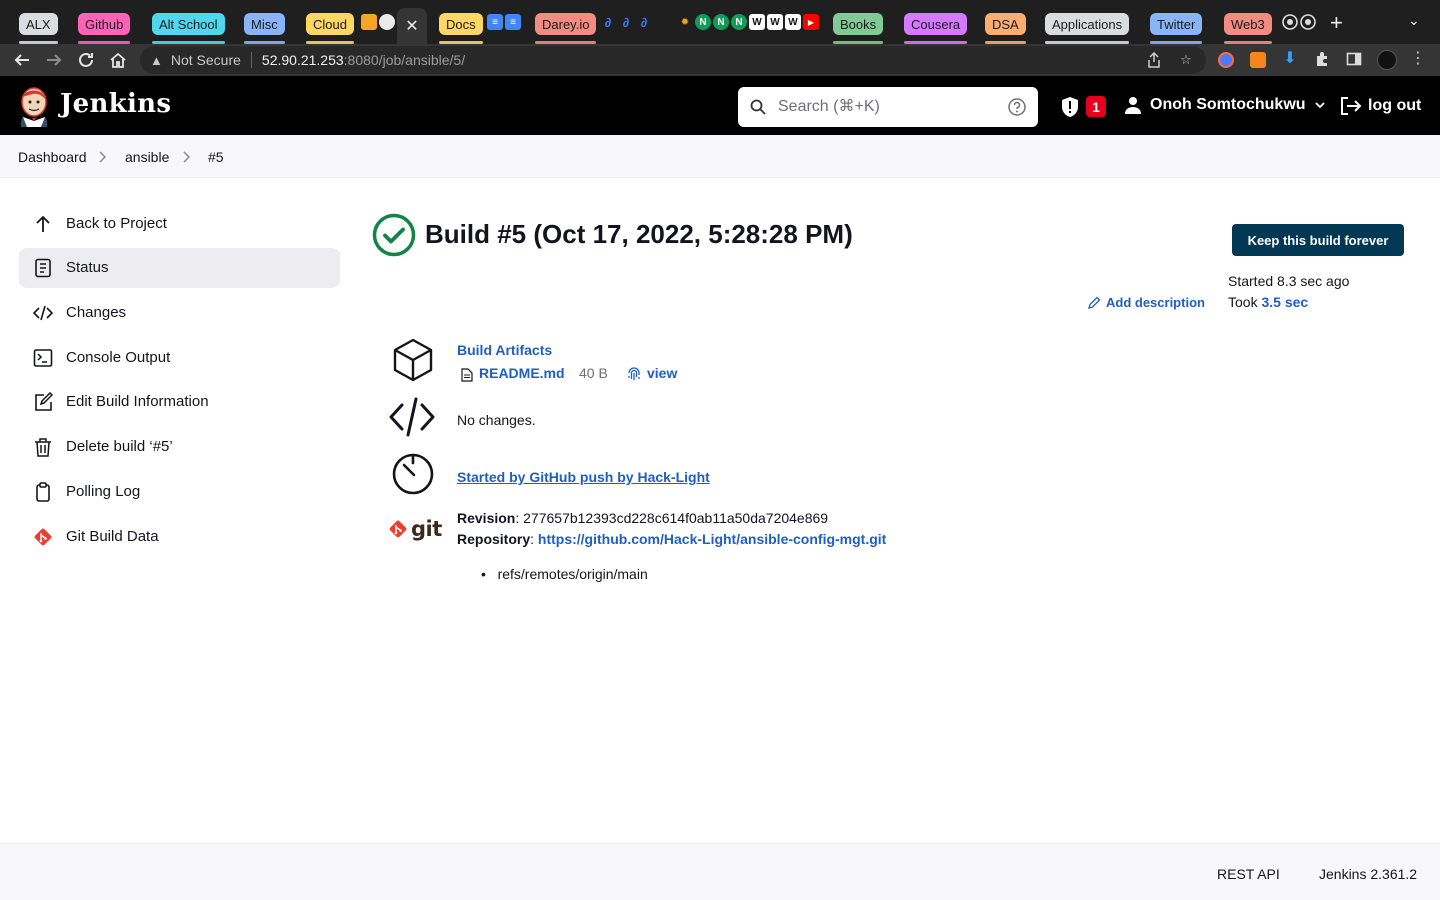  What do you see at coordinates (1186, 60) in the screenshot?
I see `bookmark-star-icon: ☆` at bounding box center [1186, 60].